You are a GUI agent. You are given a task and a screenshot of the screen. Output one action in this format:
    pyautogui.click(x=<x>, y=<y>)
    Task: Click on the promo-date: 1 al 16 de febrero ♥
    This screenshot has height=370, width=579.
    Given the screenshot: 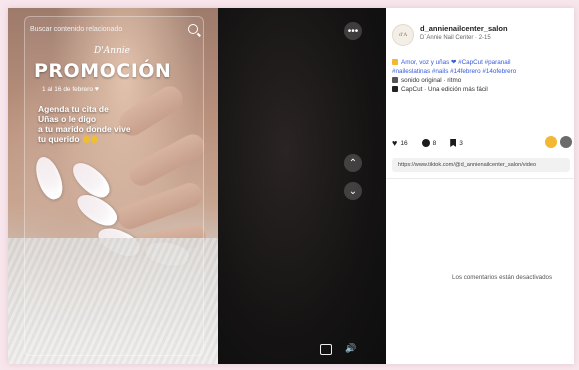 What is the action you would take?
    pyautogui.click(x=70, y=89)
    